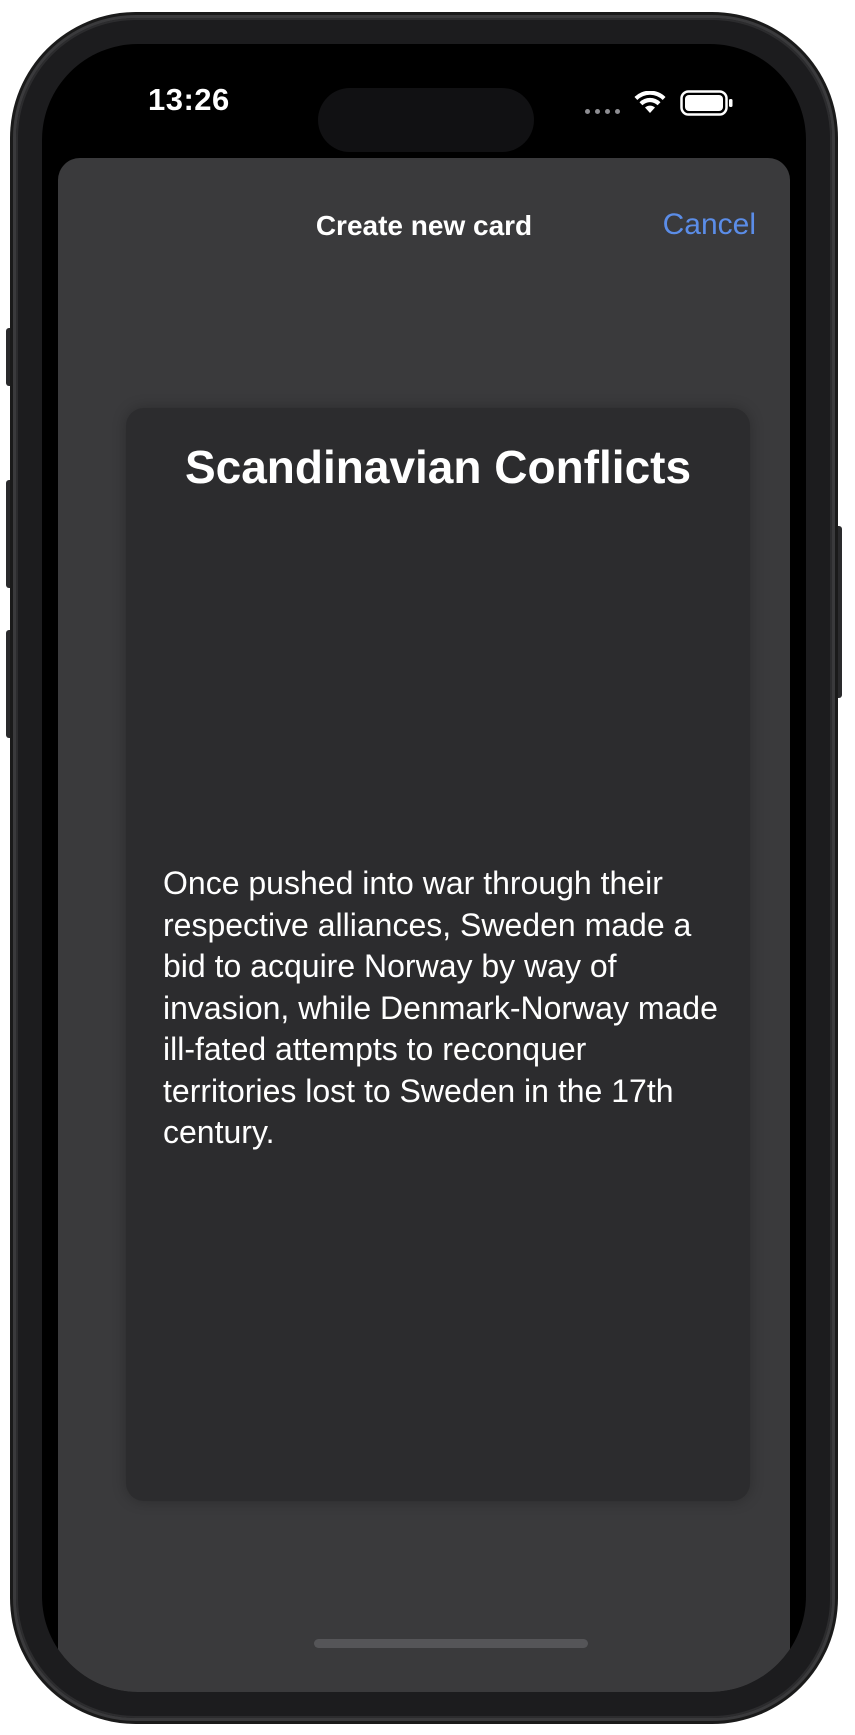  I want to click on card-title: Scandinavian Conflicts, so click(438, 467).